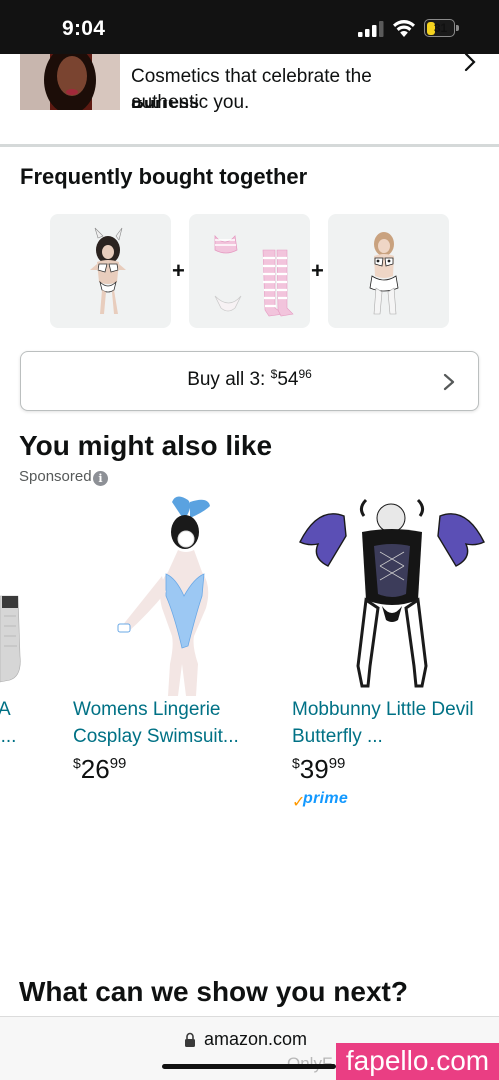 The image size is (499, 1080). I want to click on product-price-womens-lingerie: $2699, so click(100, 769).